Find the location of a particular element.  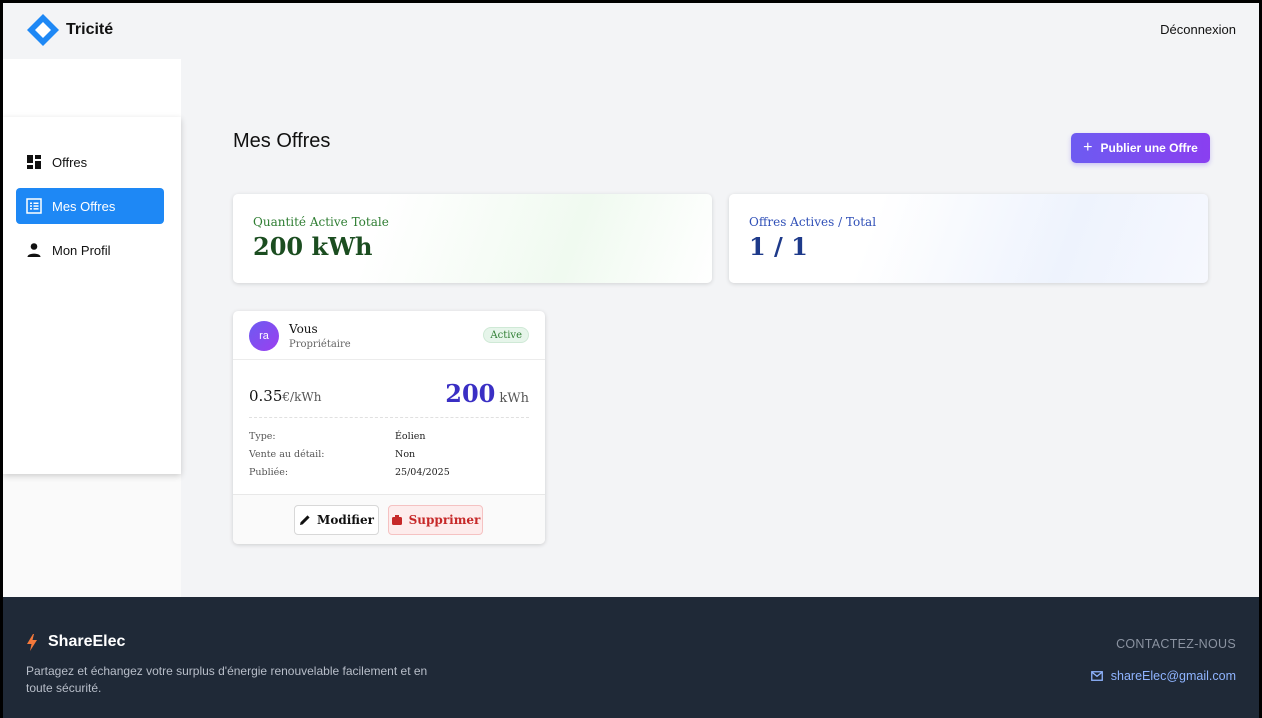

stat-card-active-offers: Offres Actives / Total 1 / 1 is located at coordinates (968, 238).